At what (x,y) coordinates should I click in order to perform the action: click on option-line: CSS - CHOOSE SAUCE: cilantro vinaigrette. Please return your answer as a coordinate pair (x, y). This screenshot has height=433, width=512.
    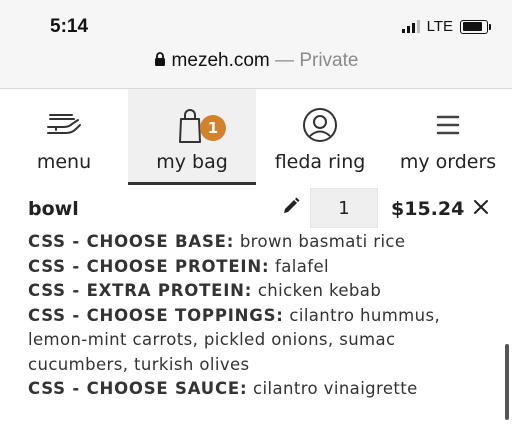
    Looking at the image, I should click on (260, 389).